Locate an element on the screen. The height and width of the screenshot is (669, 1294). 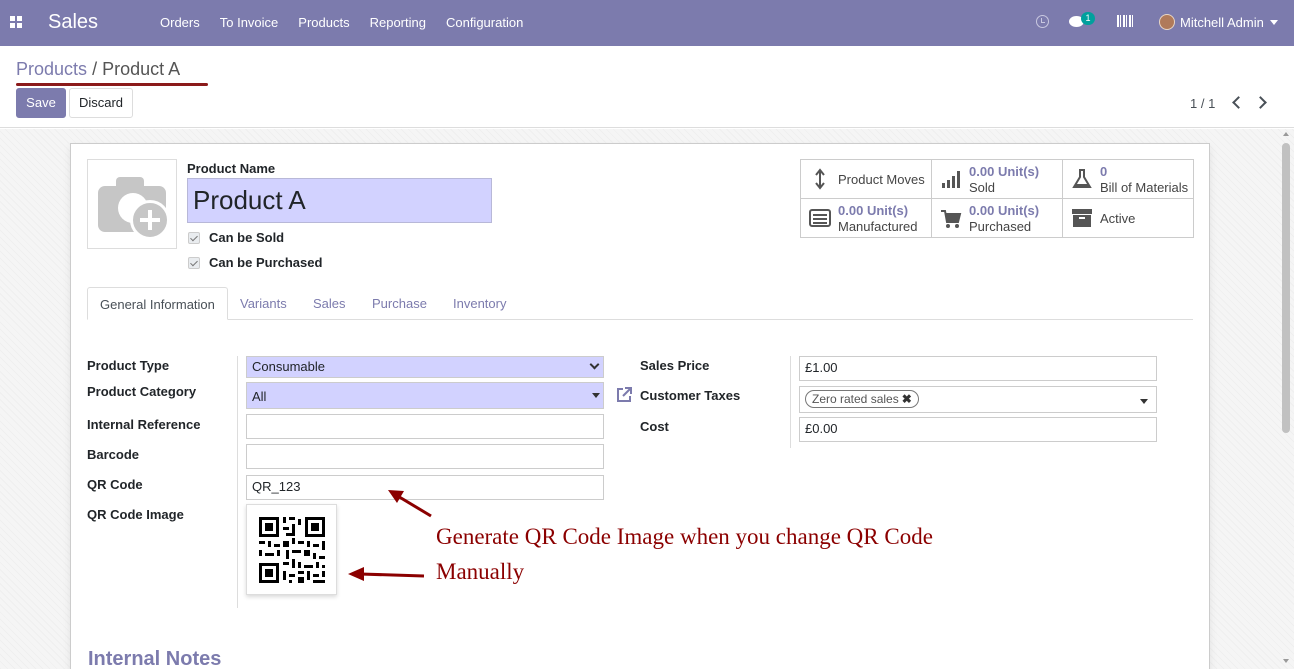
apps-menu-icon is located at coordinates (16, 22).